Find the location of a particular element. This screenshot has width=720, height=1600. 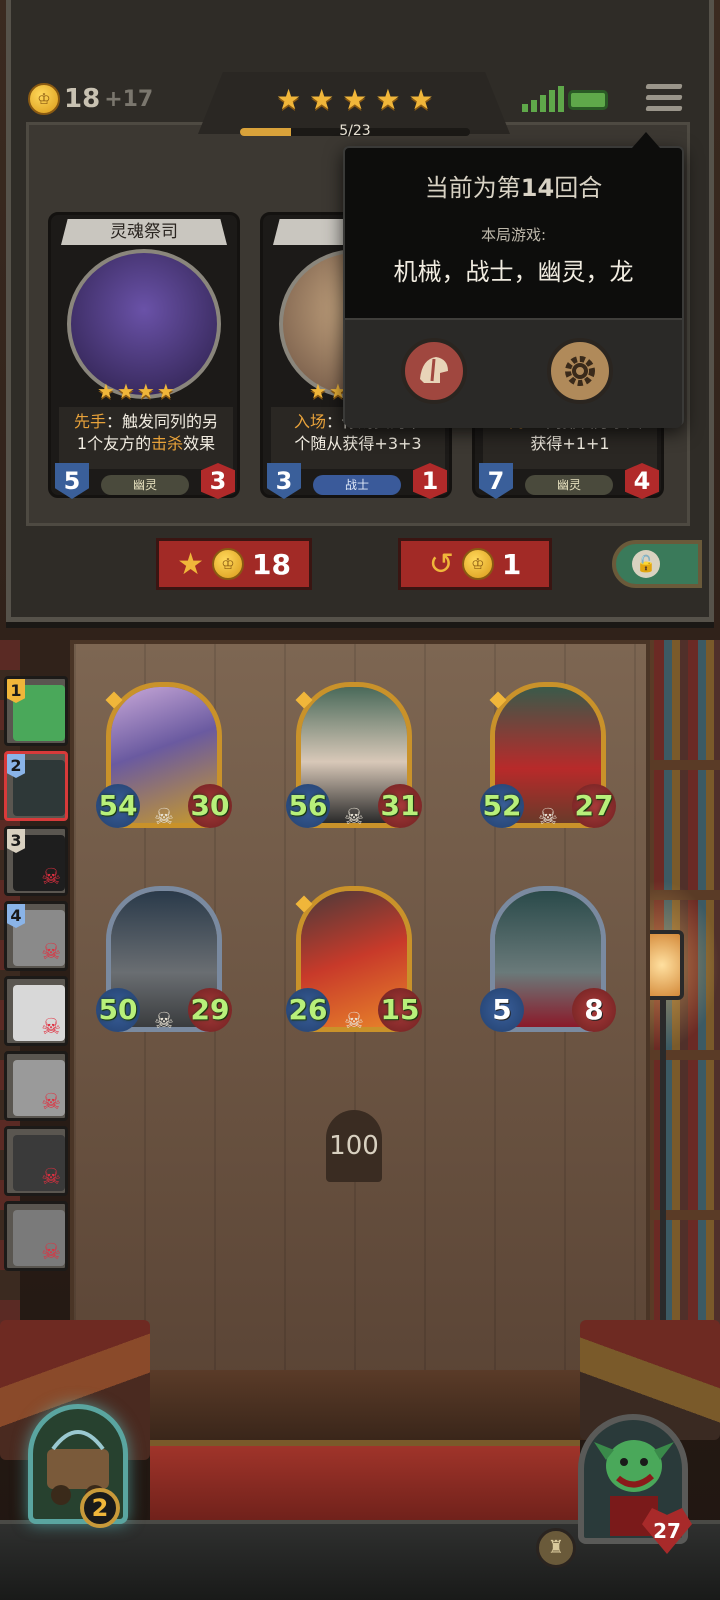

card-health: 1 is located at coordinates (430, 481).